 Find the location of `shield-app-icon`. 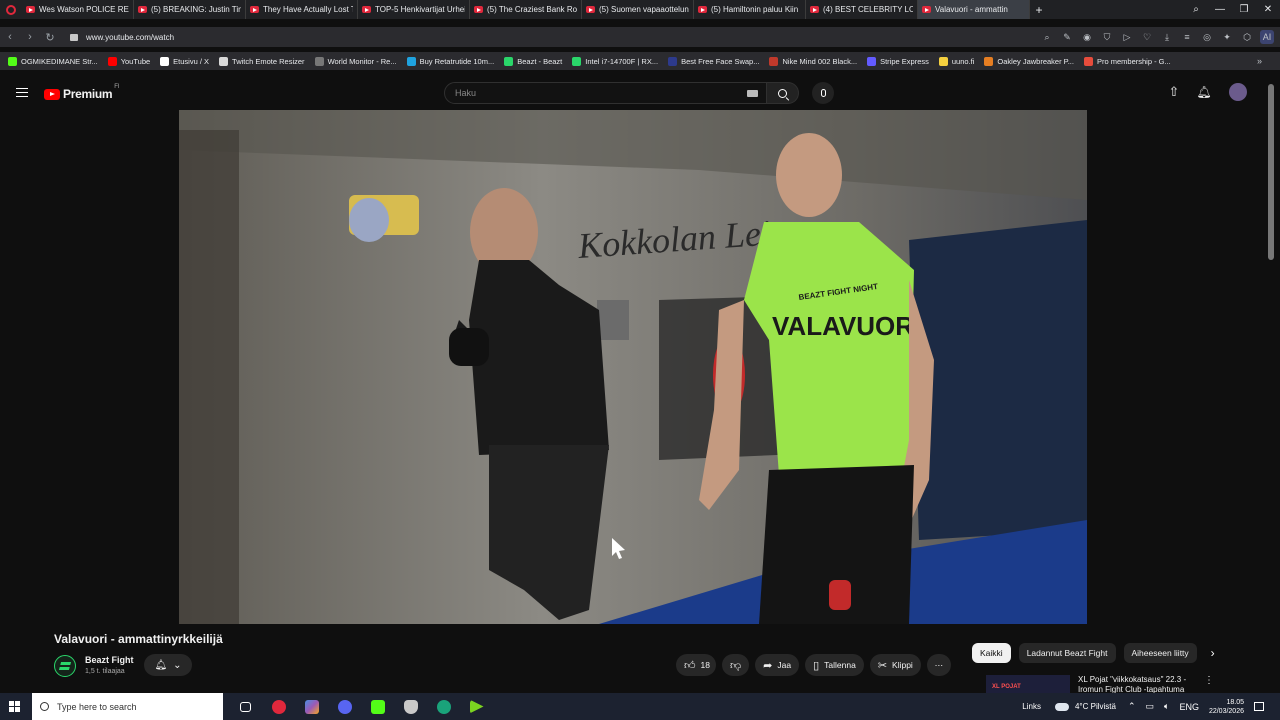

shield-app-icon is located at coordinates (410, 706).